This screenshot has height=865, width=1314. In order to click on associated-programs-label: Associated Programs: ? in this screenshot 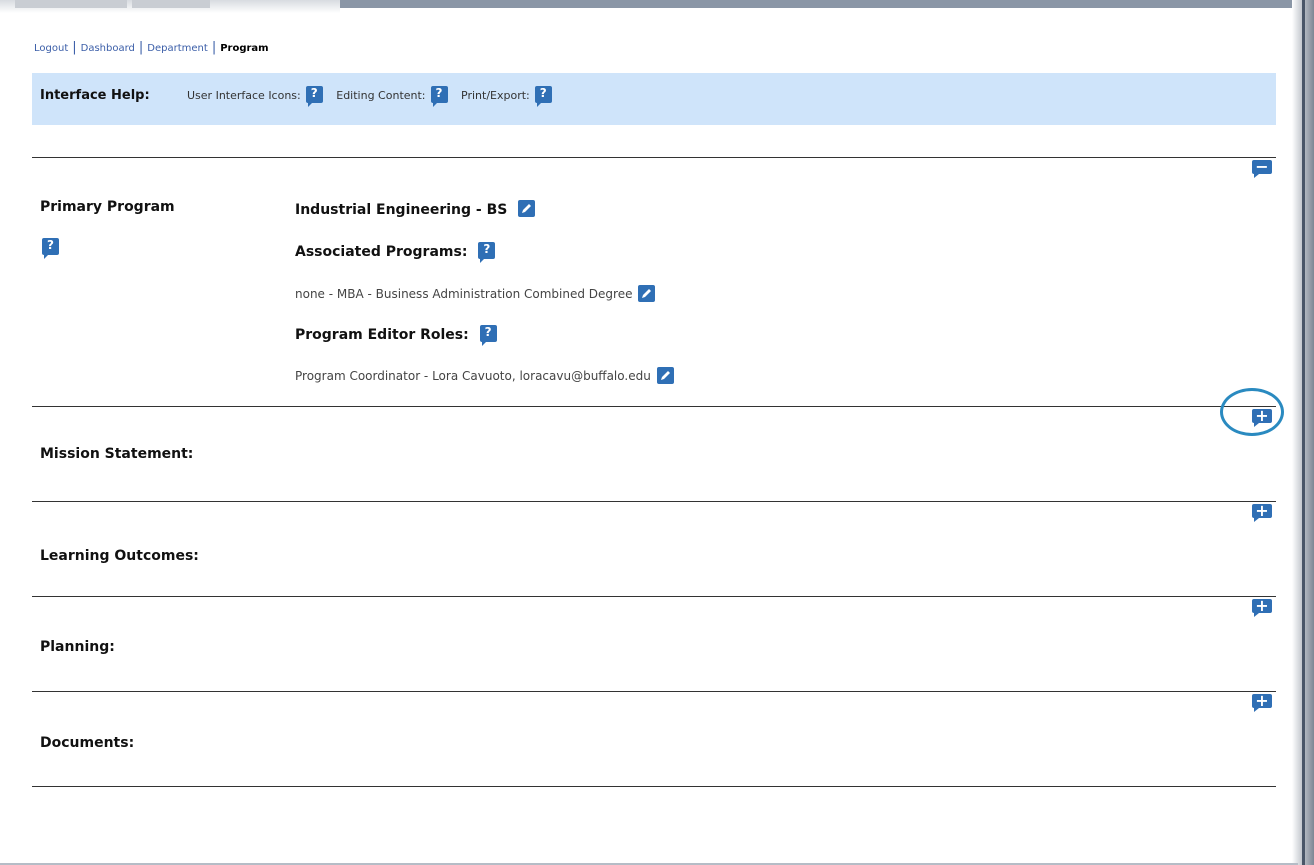, I will do `click(395, 252)`.